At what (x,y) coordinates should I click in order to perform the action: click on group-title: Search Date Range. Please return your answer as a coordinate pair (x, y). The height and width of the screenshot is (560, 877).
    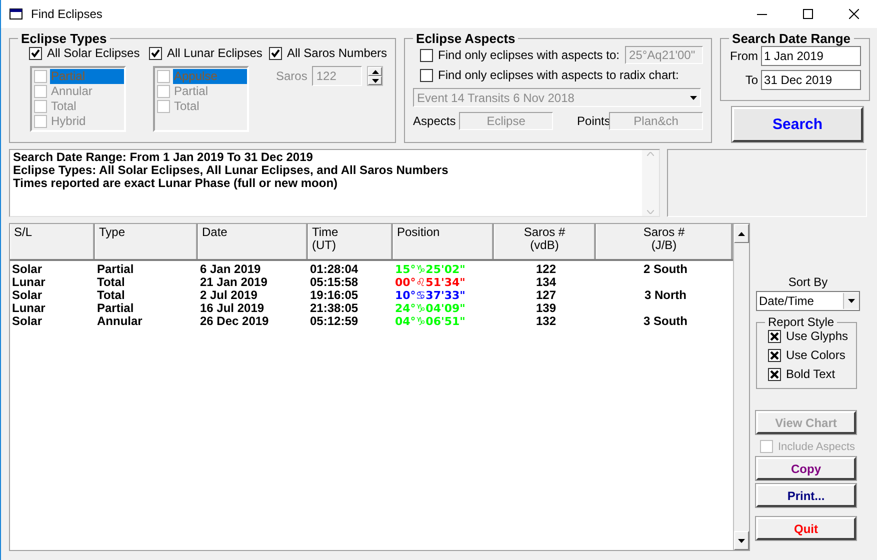
    Looking at the image, I should click on (791, 38).